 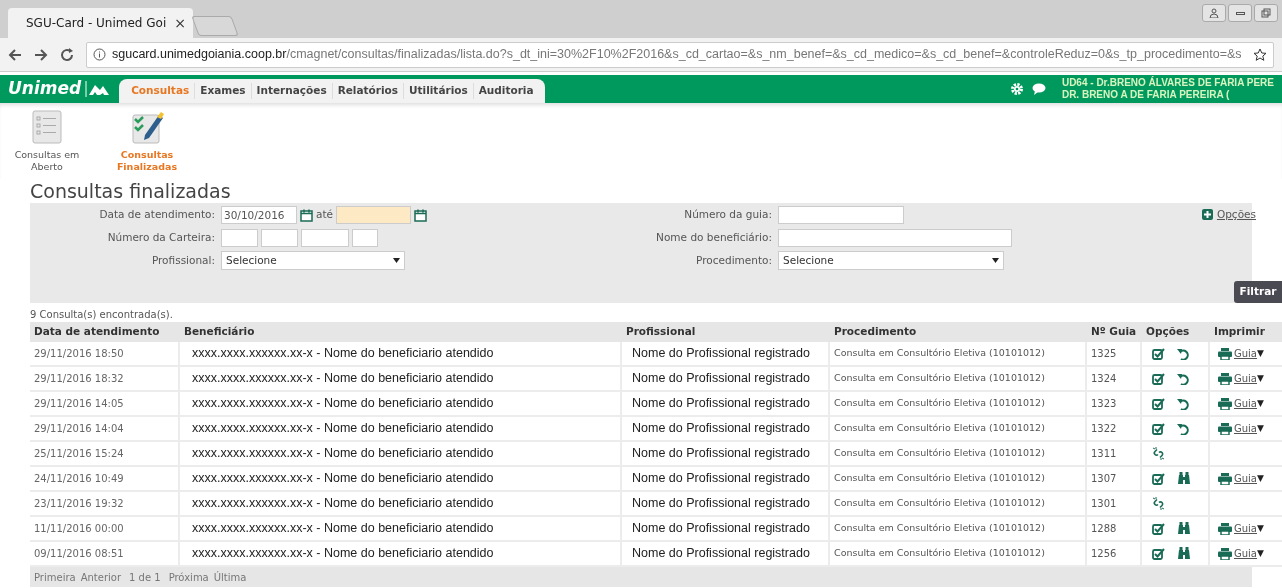 I want to click on tab-title: SGU-Card - Unimed Goi, so click(x=96, y=23).